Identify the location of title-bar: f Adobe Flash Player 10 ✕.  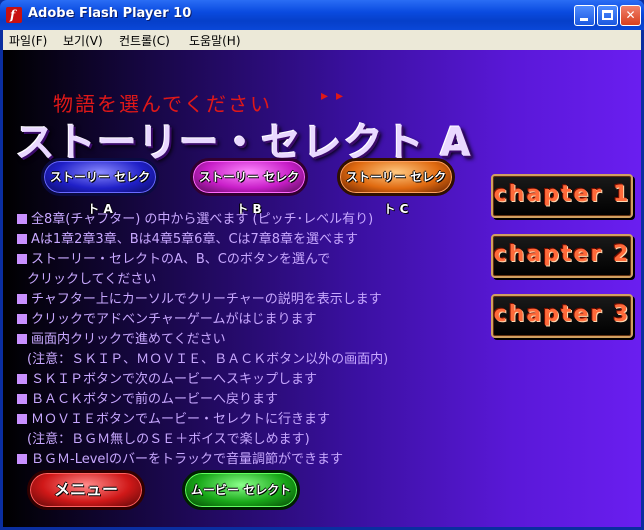
(322, 15).